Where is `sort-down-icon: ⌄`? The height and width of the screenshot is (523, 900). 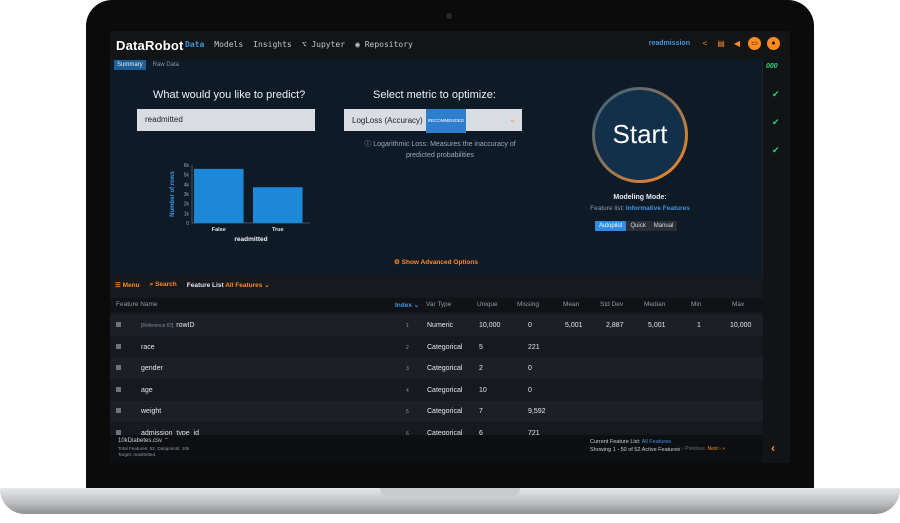
sort-down-icon: ⌄ is located at coordinates (416, 305).